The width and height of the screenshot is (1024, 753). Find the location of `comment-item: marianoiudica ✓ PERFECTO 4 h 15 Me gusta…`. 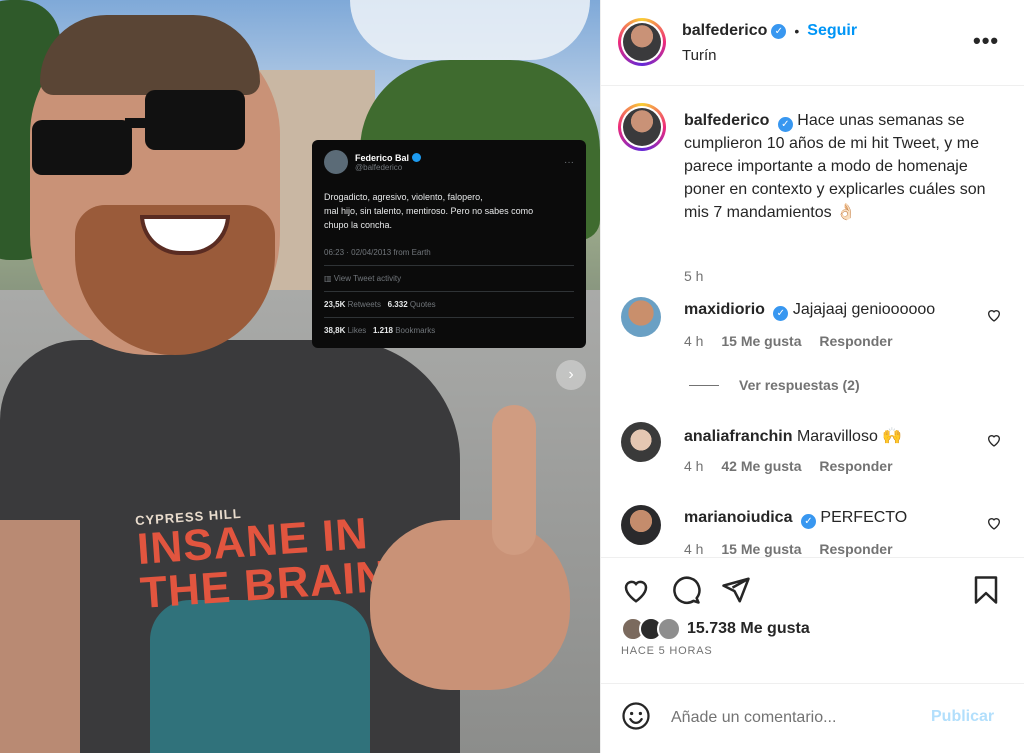

comment-item: marianoiudica ✓ PERFECTO 4 h 15 Me gusta… is located at coordinates (818, 531).